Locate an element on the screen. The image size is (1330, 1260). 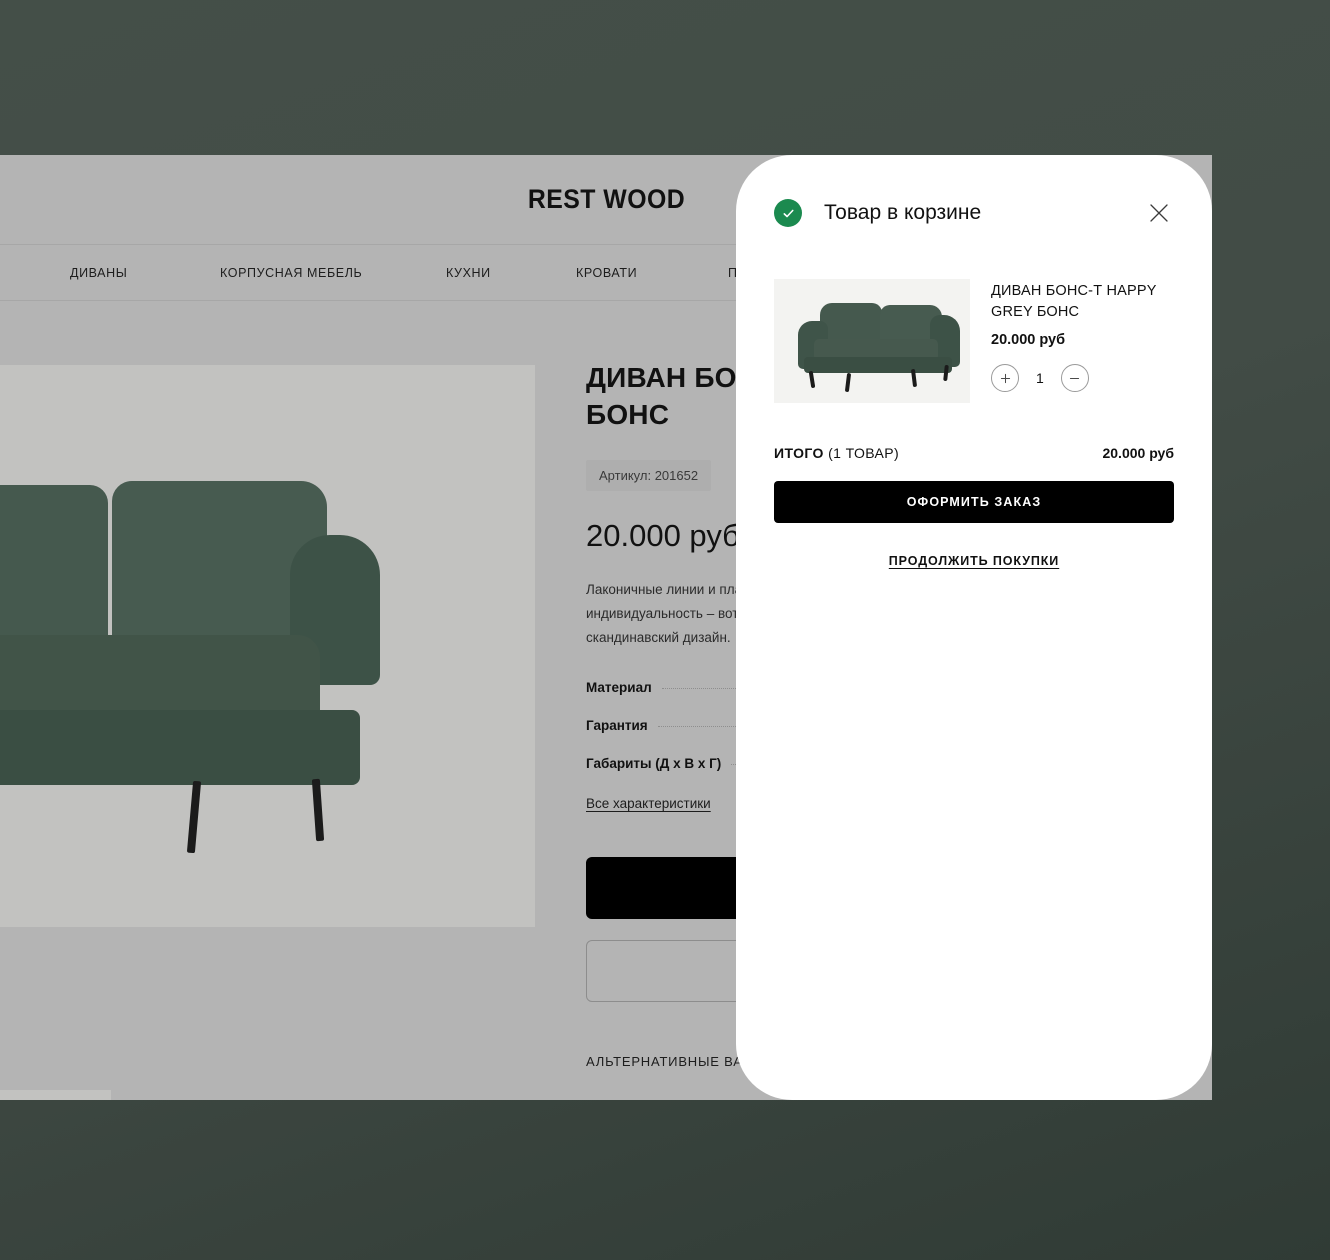
product-sku-badge: Артикул: 201652 is located at coordinates (649, 475).